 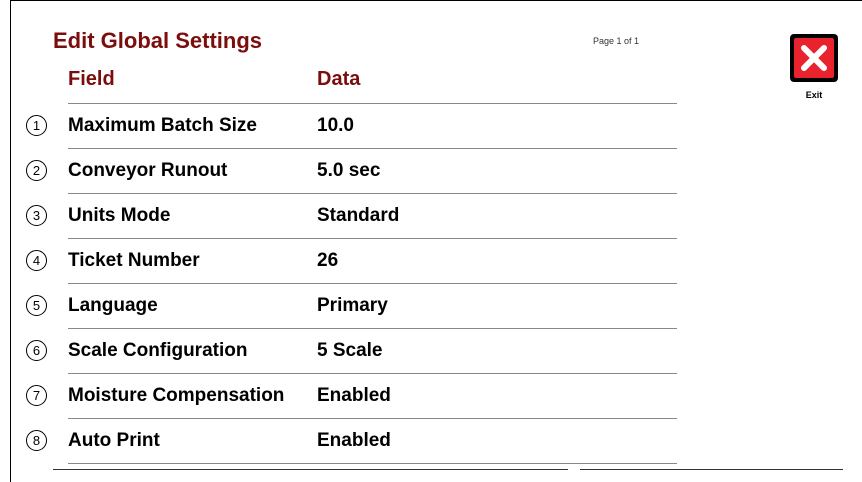 What do you see at coordinates (335, 126) in the screenshot?
I see `field-value: 10.0` at bounding box center [335, 126].